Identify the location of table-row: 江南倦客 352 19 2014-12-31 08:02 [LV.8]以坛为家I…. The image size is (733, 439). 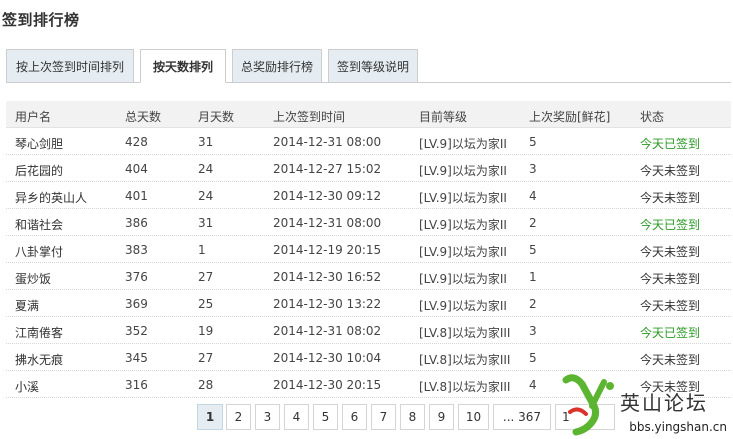
(368, 330).